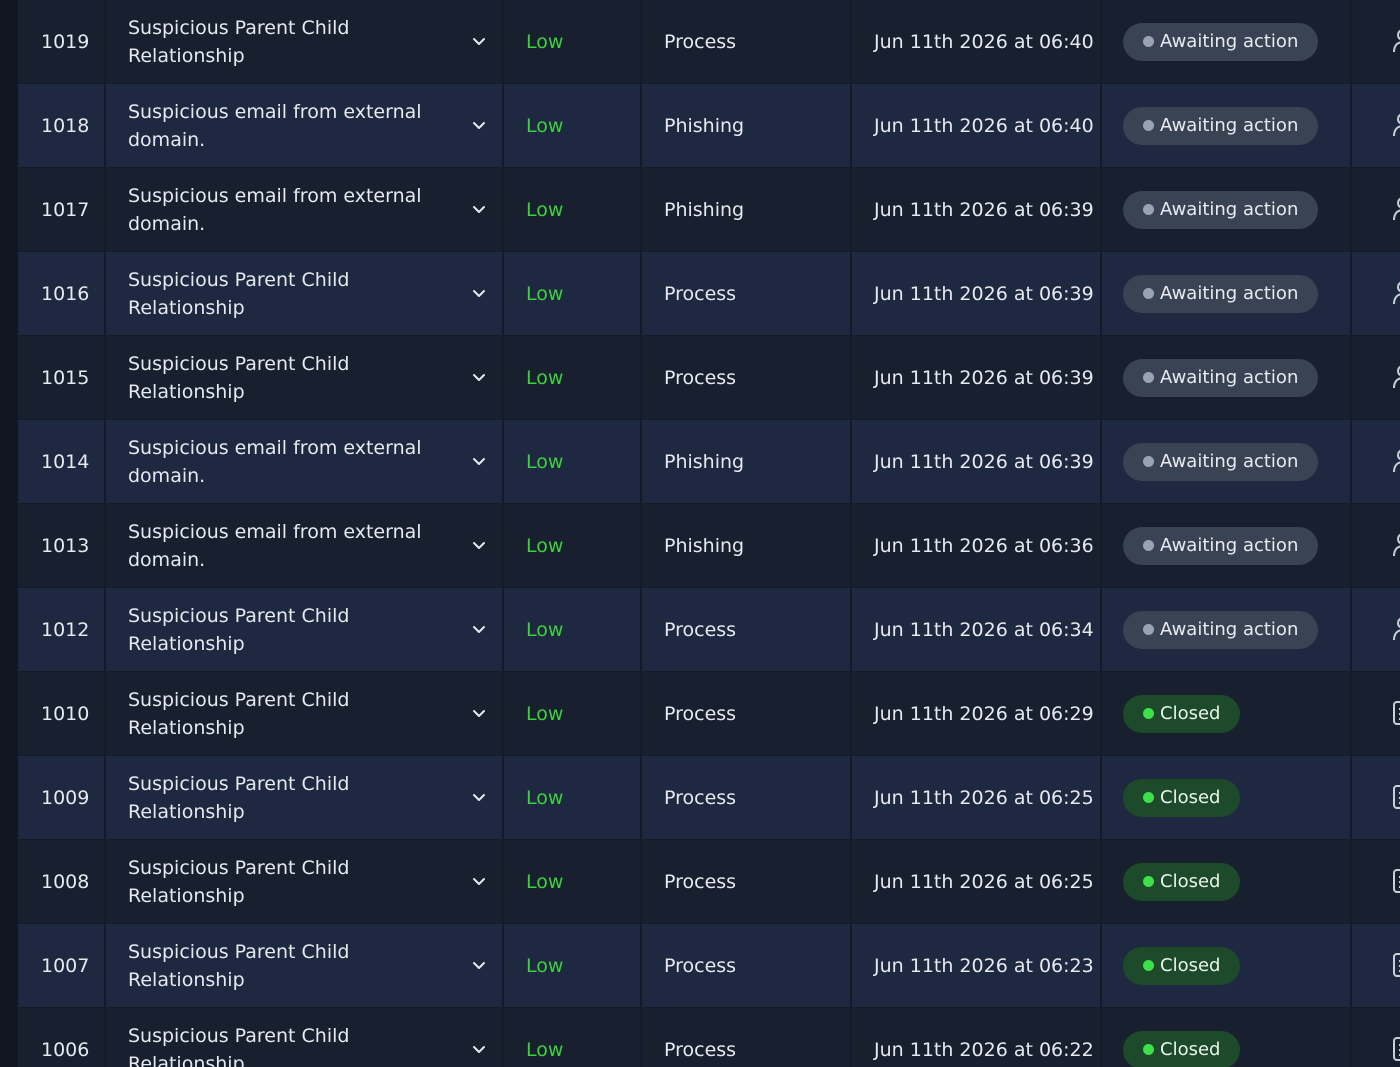 This screenshot has width=1400, height=1067. What do you see at coordinates (977, 629) in the screenshot?
I see `date-cell: Jun 11th 2026 at 06:34` at bounding box center [977, 629].